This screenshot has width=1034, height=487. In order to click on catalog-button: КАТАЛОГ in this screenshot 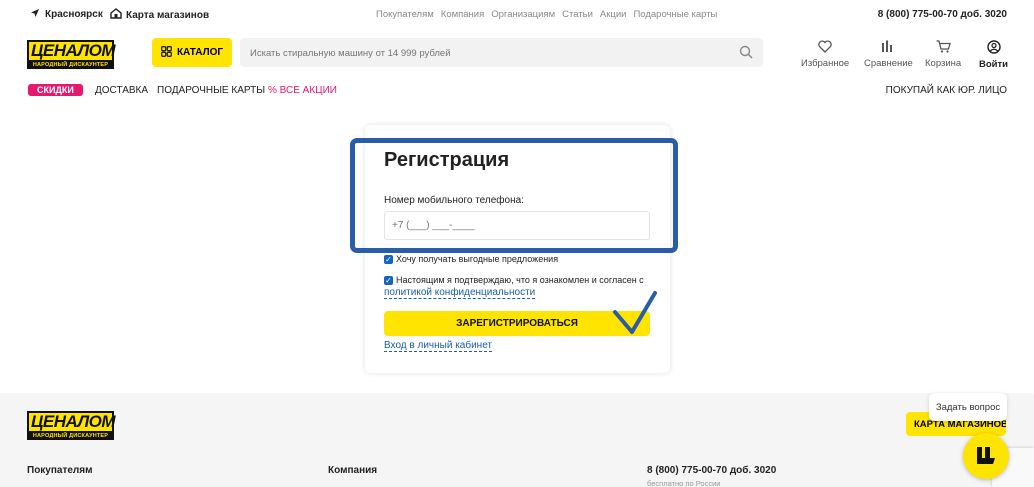, I will do `click(192, 52)`.